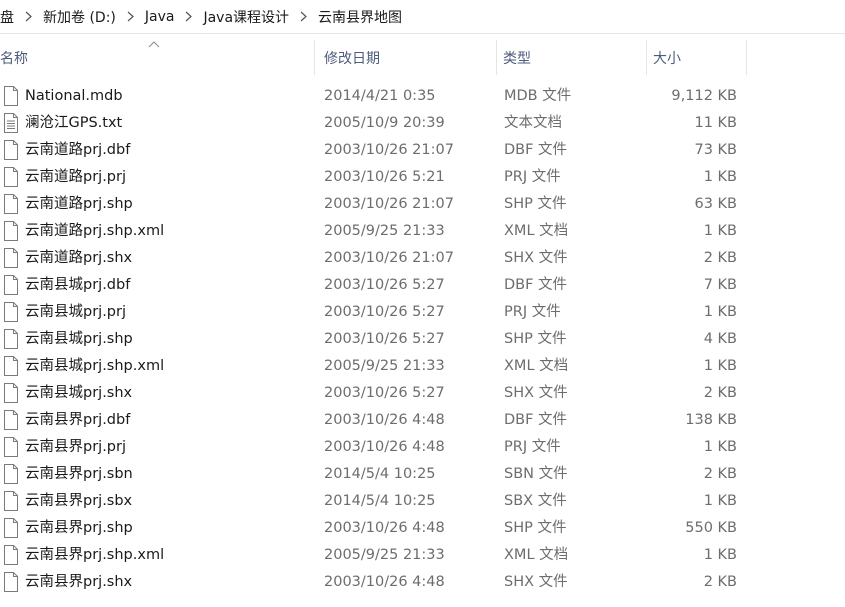  What do you see at coordinates (380, 474) in the screenshot?
I see `file-date: 2014/5/4 10:25` at bounding box center [380, 474].